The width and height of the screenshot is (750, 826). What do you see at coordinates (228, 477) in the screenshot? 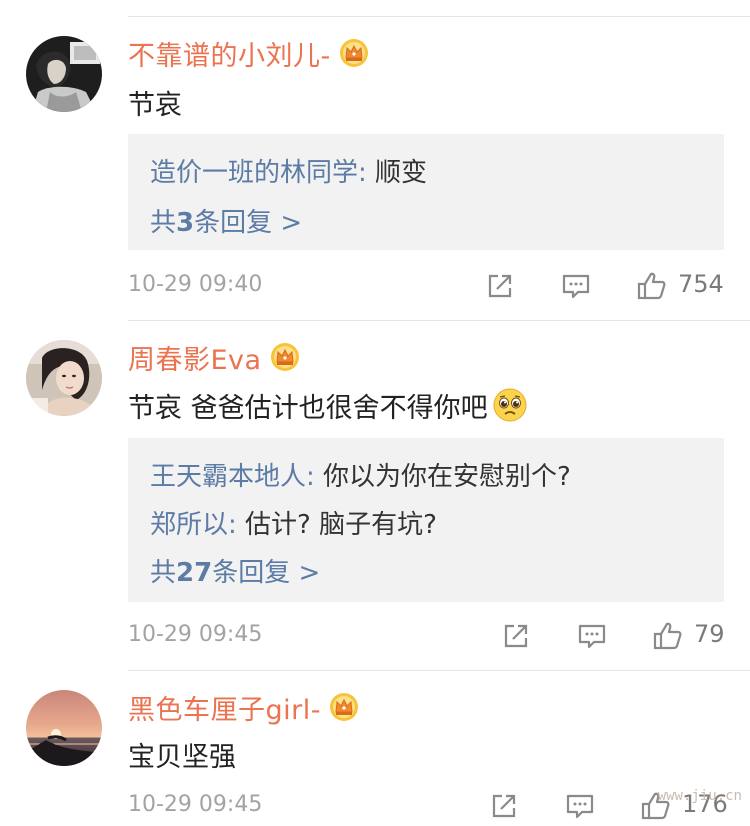
I see `reply-username: 王天霸本地人` at bounding box center [228, 477].